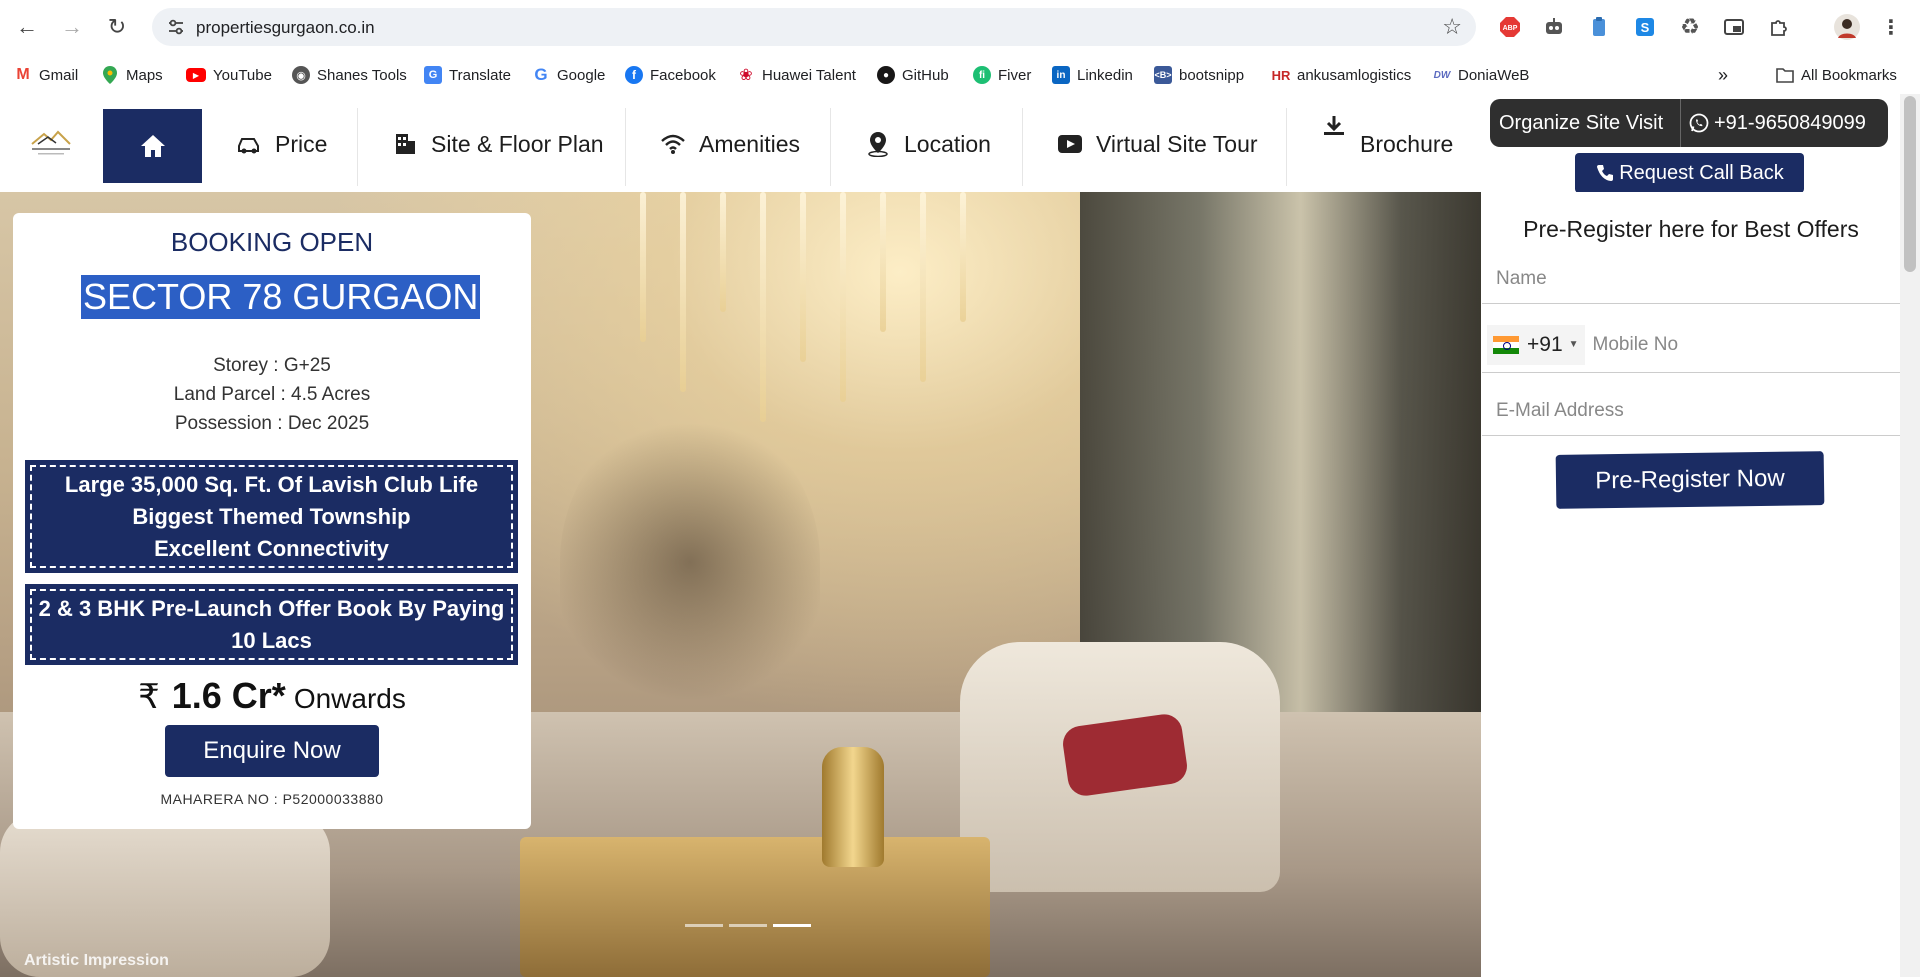  What do you see at coordinates (1442, 75) in the screenshot?
I see `doniaweb-icon: DW` at bounding box center [1442, 75].